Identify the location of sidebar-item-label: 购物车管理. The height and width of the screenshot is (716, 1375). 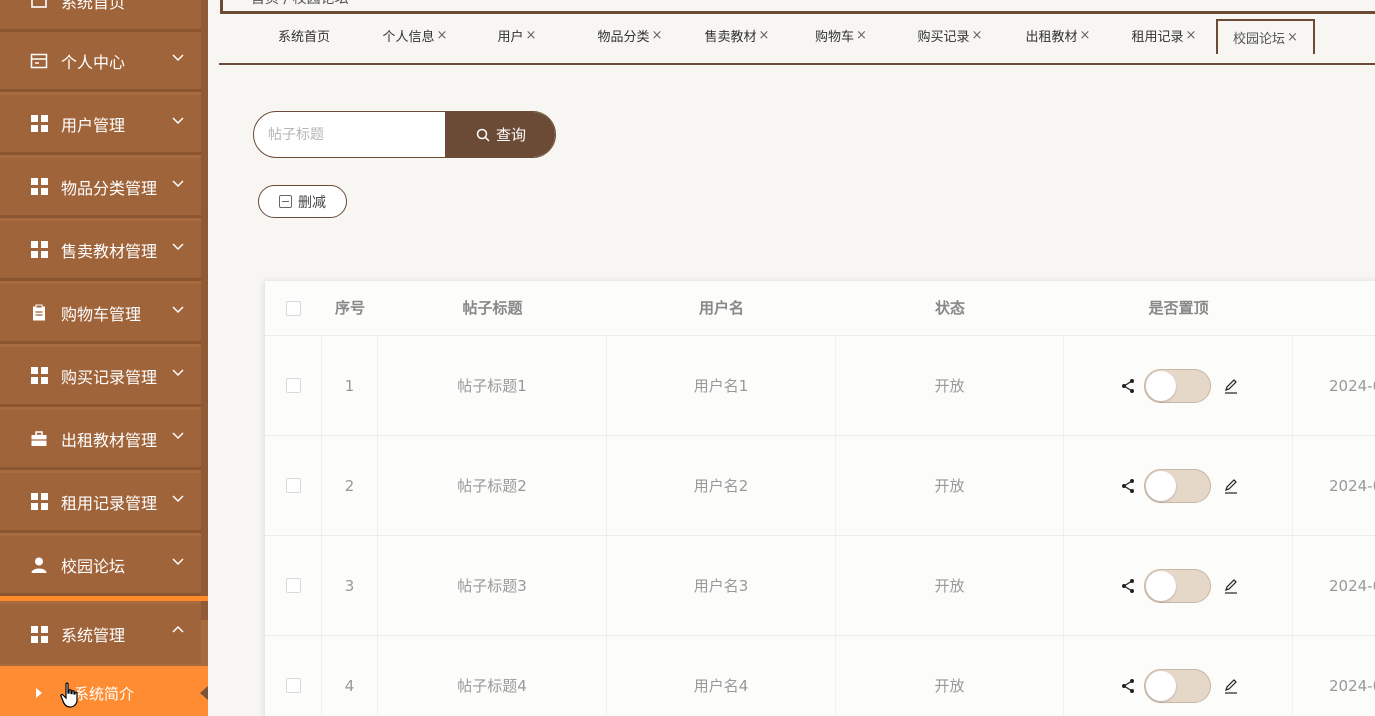
(101, 314).